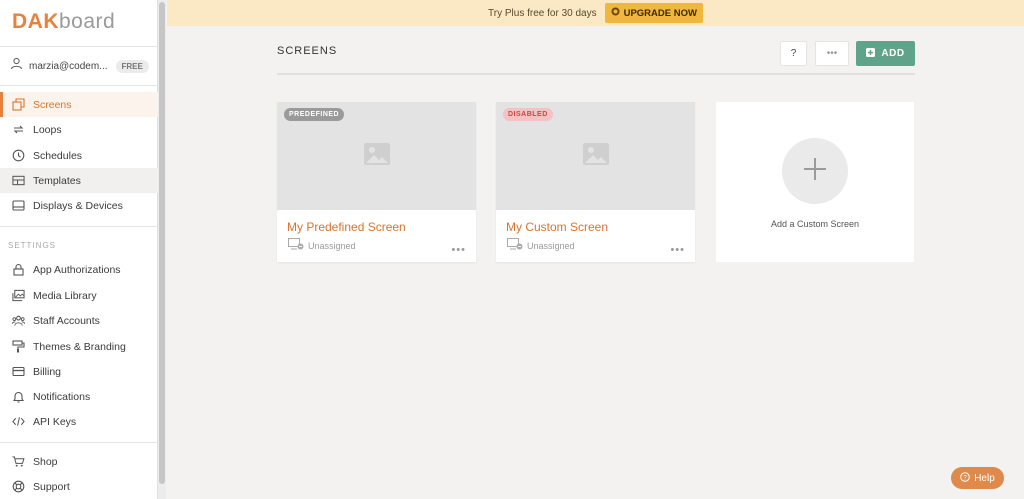 This screenshot has height=499, width=1024. I want to click on help-button: ?, so click(793, 53).